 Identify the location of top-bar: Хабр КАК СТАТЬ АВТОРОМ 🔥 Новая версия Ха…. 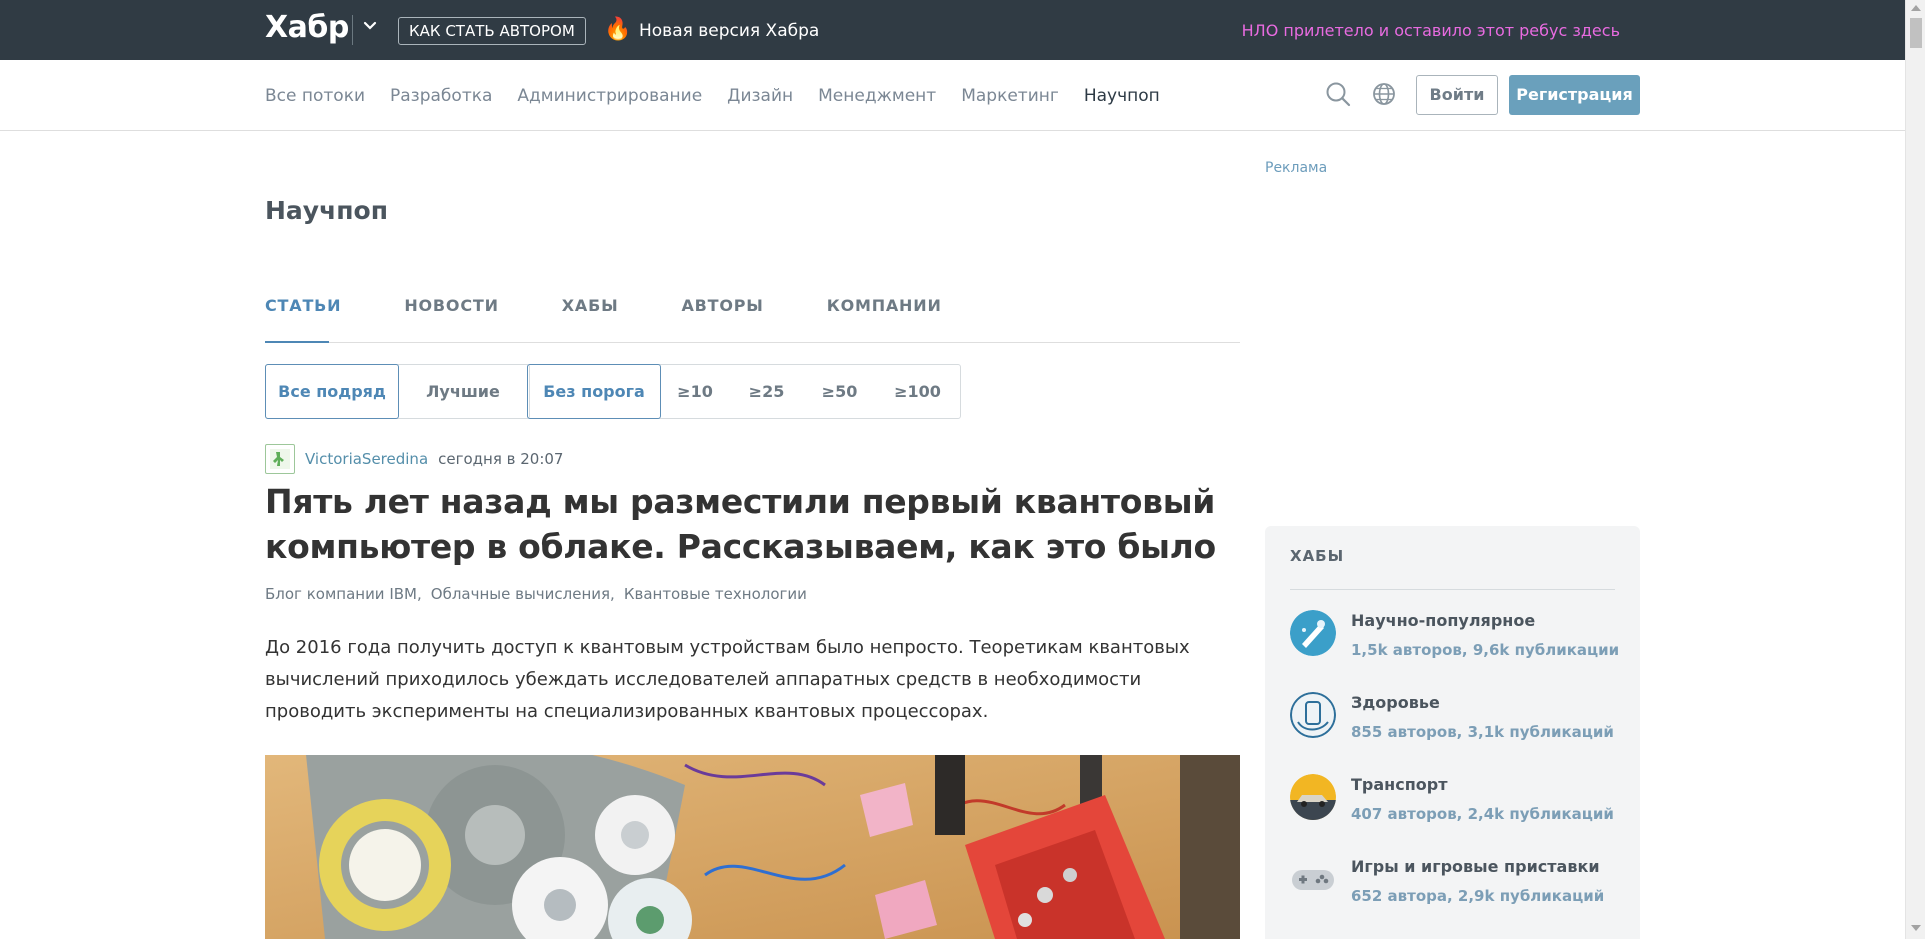
(952, 30).